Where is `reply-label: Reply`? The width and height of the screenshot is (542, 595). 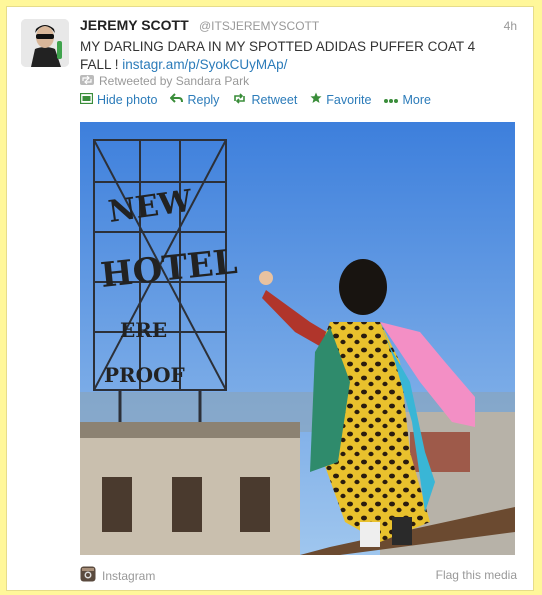
reply-label: Reply is located at coordinates (203, 99).